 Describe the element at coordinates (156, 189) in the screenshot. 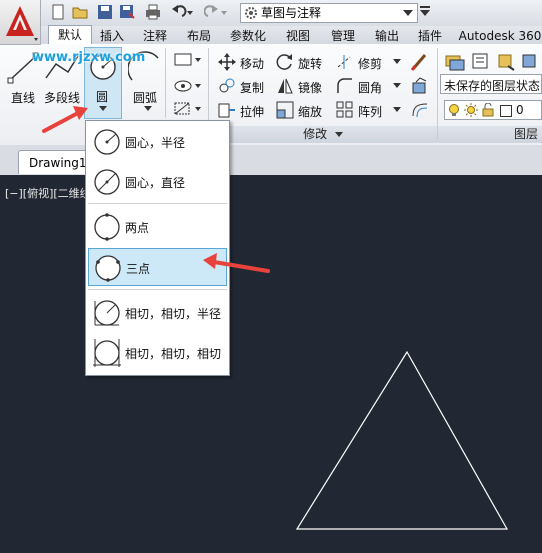

I see `annotation-arrows` at that location.